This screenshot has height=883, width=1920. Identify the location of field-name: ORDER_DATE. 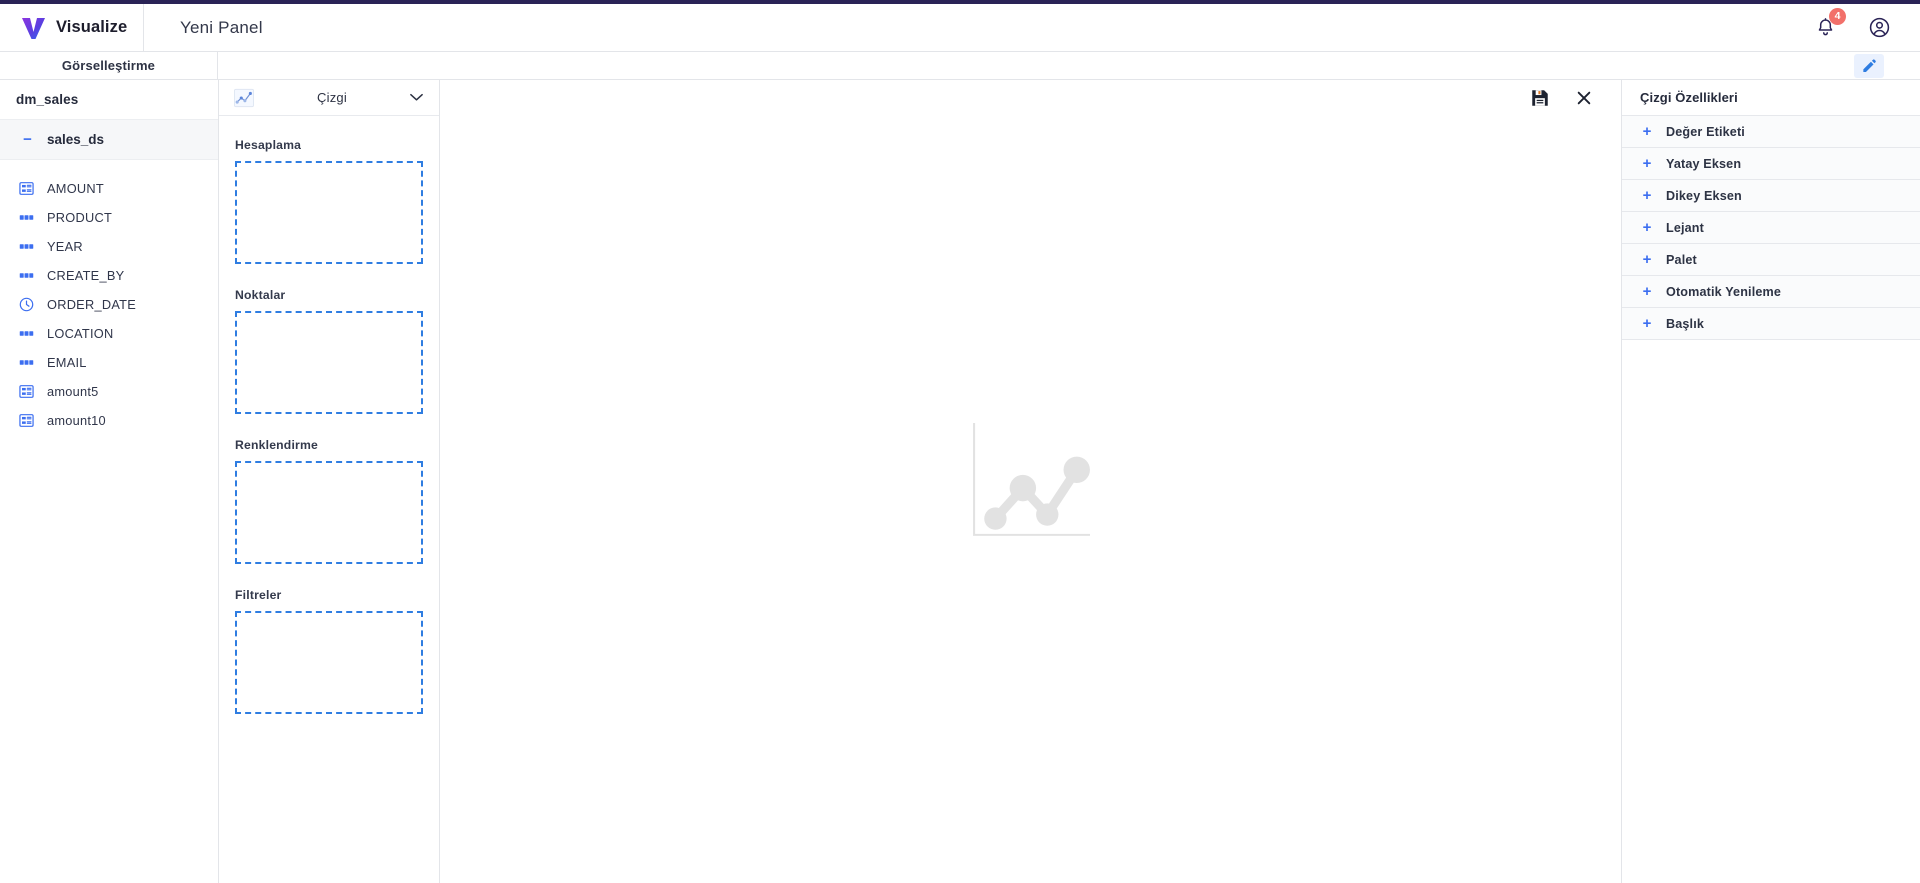
(92, 304).